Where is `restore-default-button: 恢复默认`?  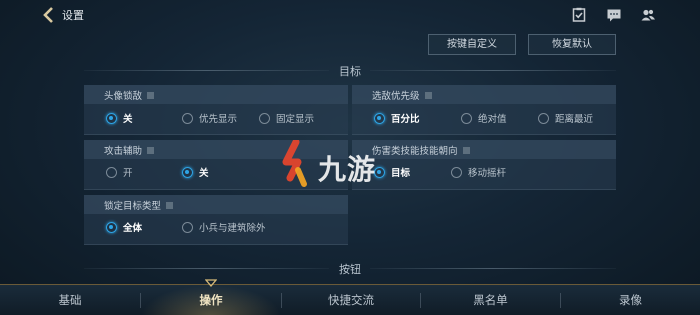
restore-default-button: 恢复默认 is located at coordinates (572, 44).